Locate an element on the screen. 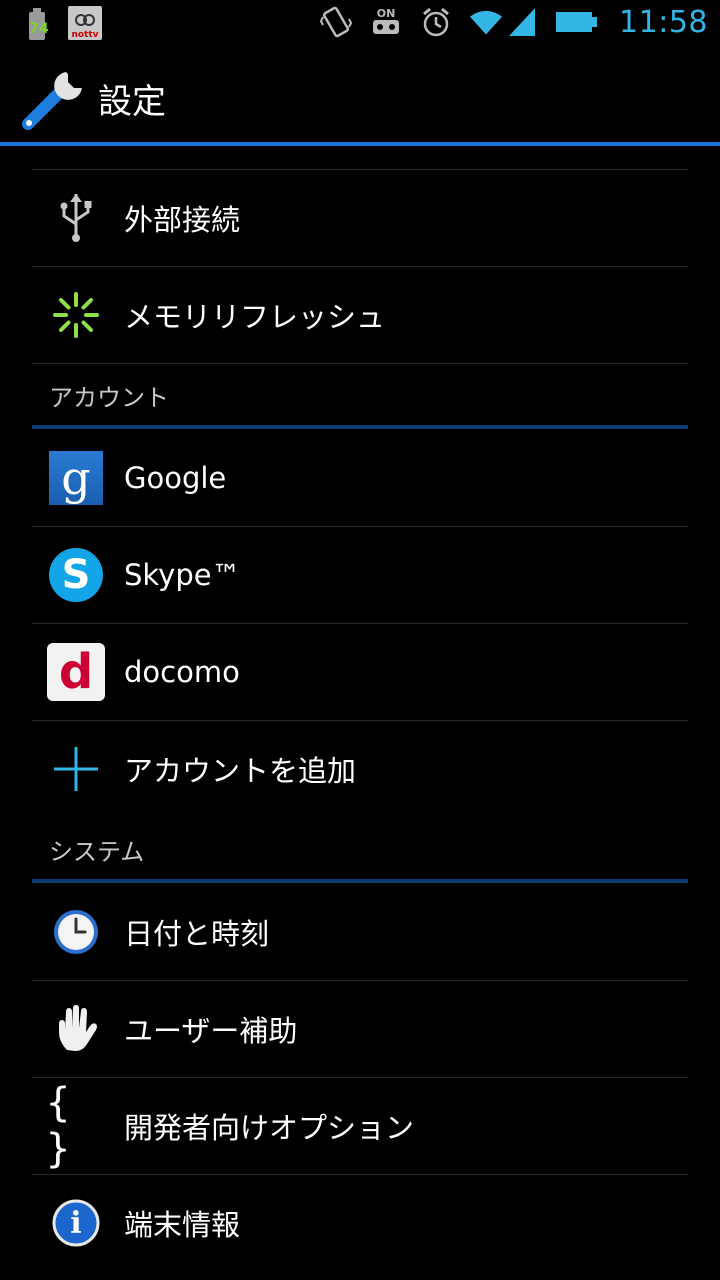 This screenshot has width=720, height=1280. braces-icon: { } is located at coordinates (62, 1126).